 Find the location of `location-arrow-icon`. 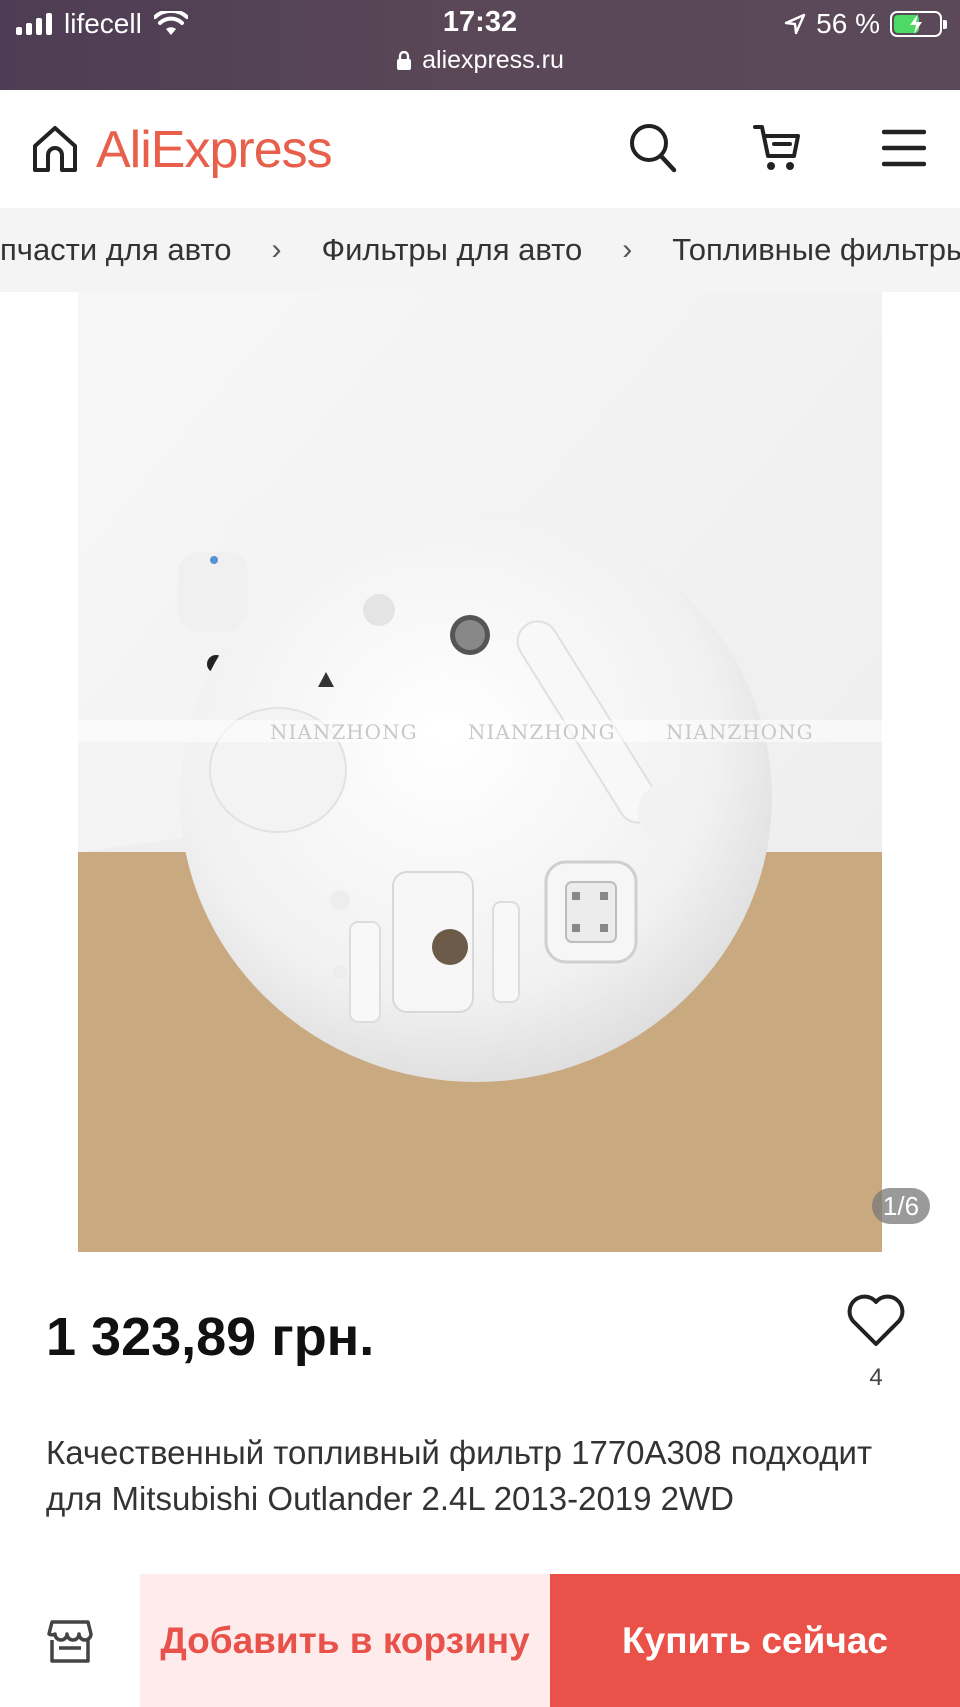

location-arrow-icon is located at coordinates (795, 24).